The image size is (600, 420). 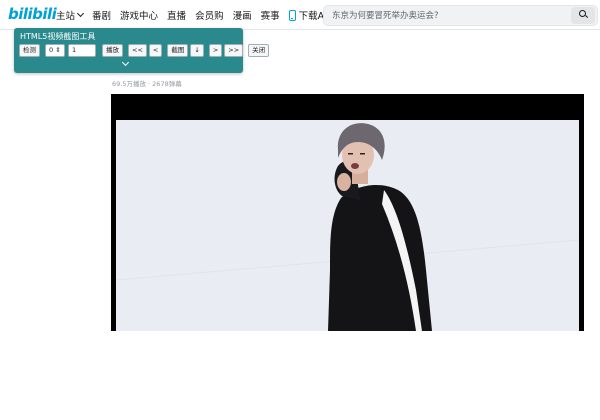 I want to click on top-header: bilibili 主站 番剧 游戏中心 直播 会员购 漫画 赛事 下载APP, so click(x=300, y=15).